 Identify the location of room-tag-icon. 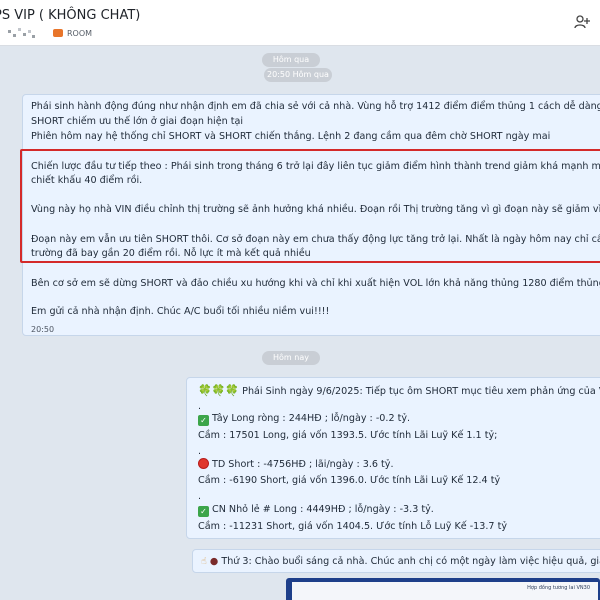
(58, 33).